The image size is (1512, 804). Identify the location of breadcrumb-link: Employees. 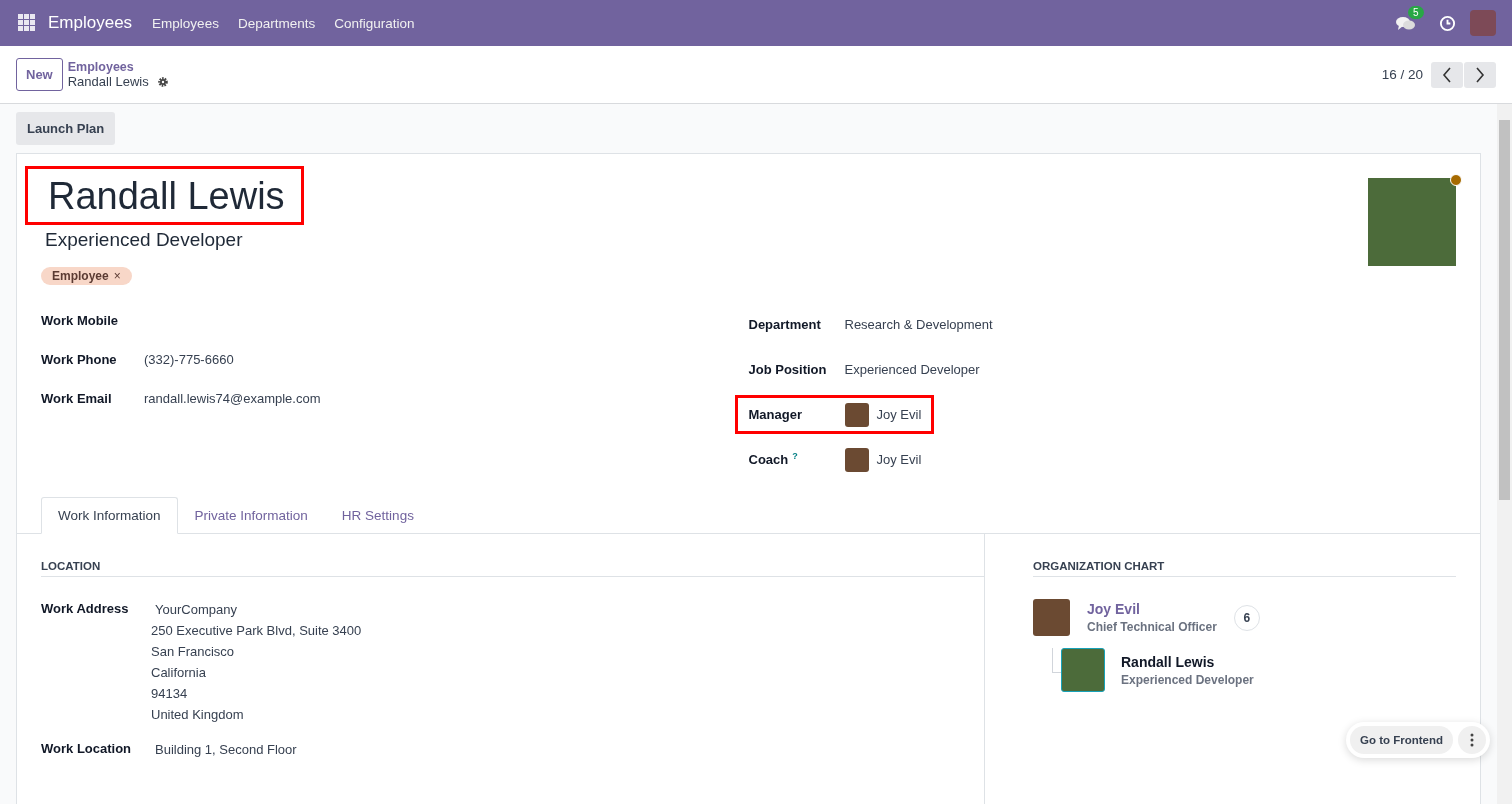
(118, 67).